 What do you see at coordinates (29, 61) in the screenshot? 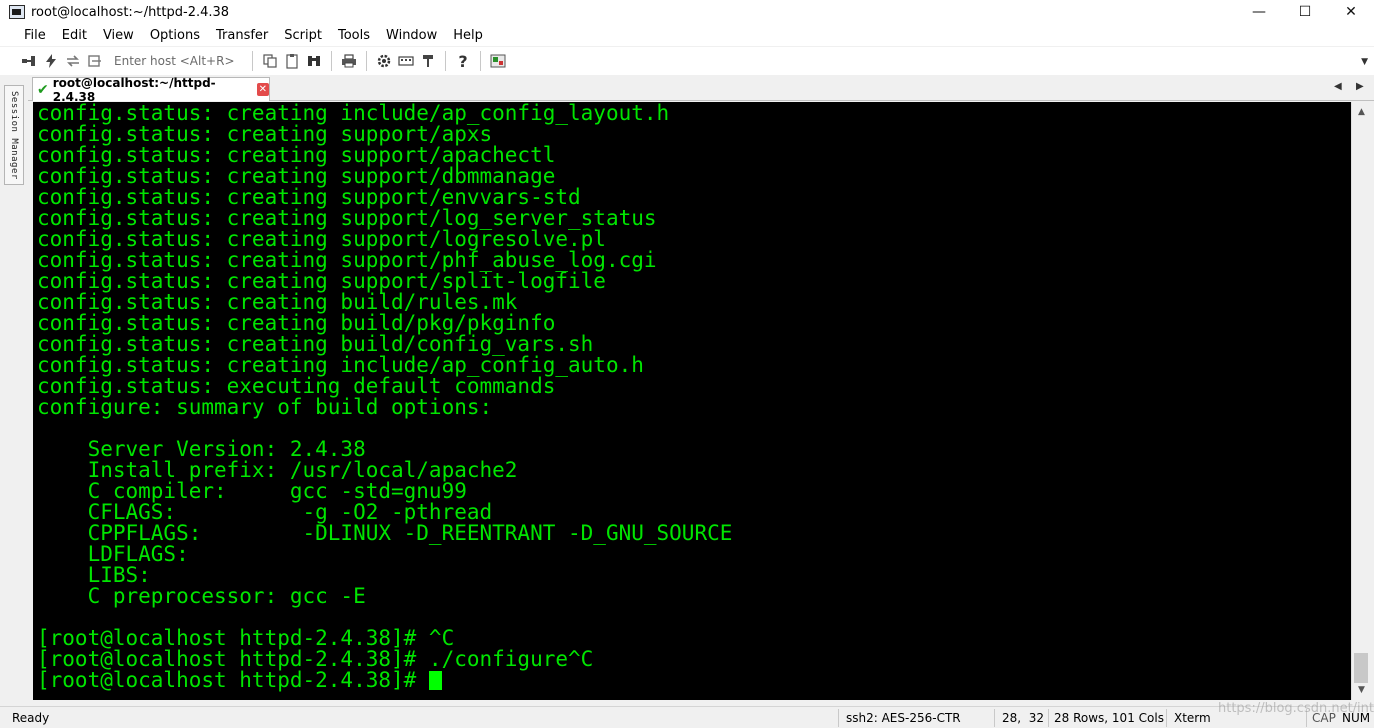
I see `connect-icon` at bounding box center [29, 61].